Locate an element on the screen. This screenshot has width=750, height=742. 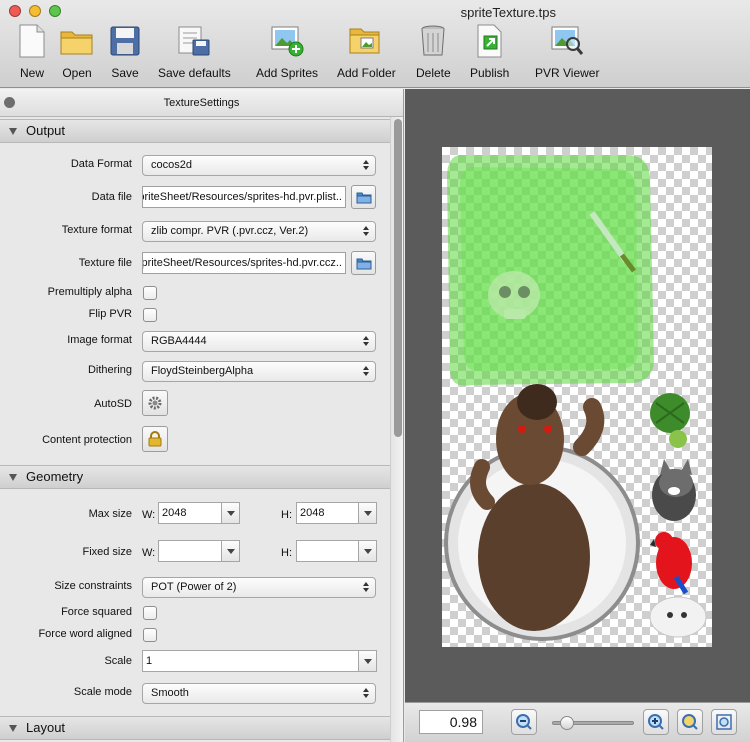
content-protection-button is located at coordinates (155, 439).